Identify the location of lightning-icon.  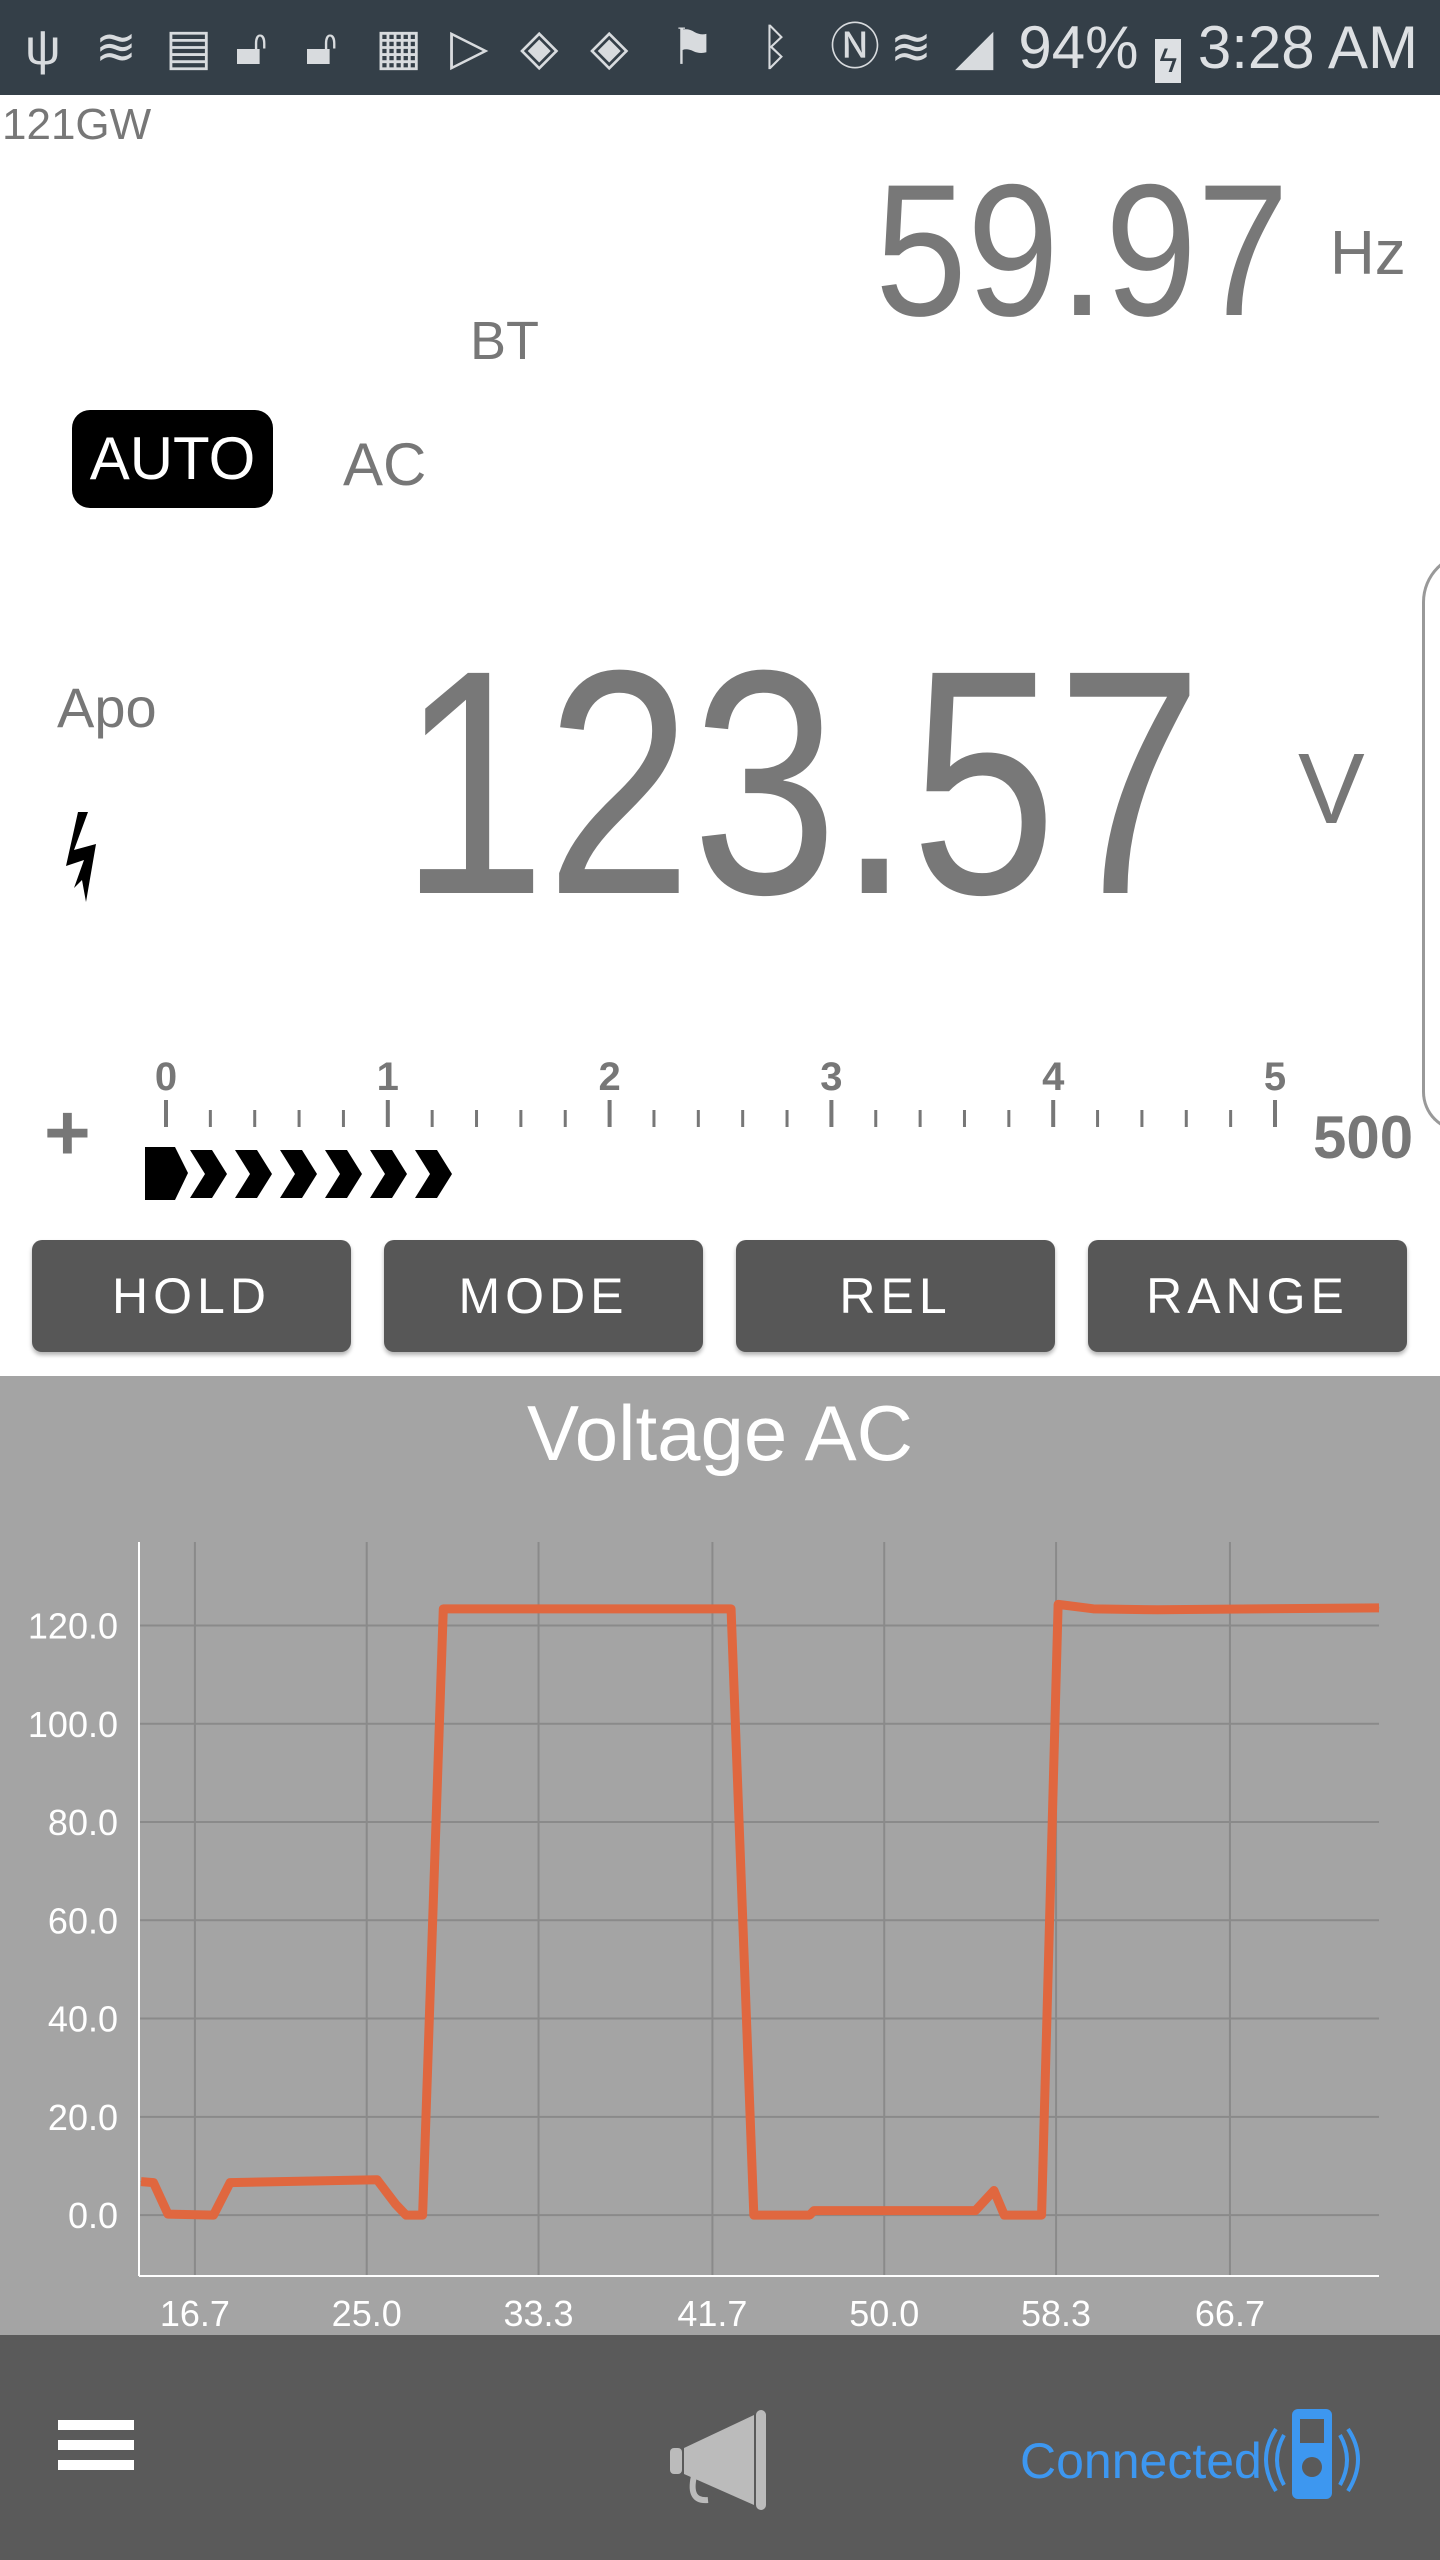
(81, 857).